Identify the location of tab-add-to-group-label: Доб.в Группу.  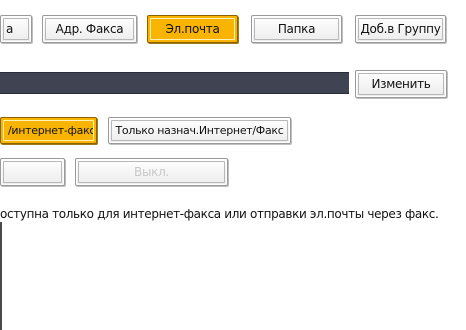
(400, 29).